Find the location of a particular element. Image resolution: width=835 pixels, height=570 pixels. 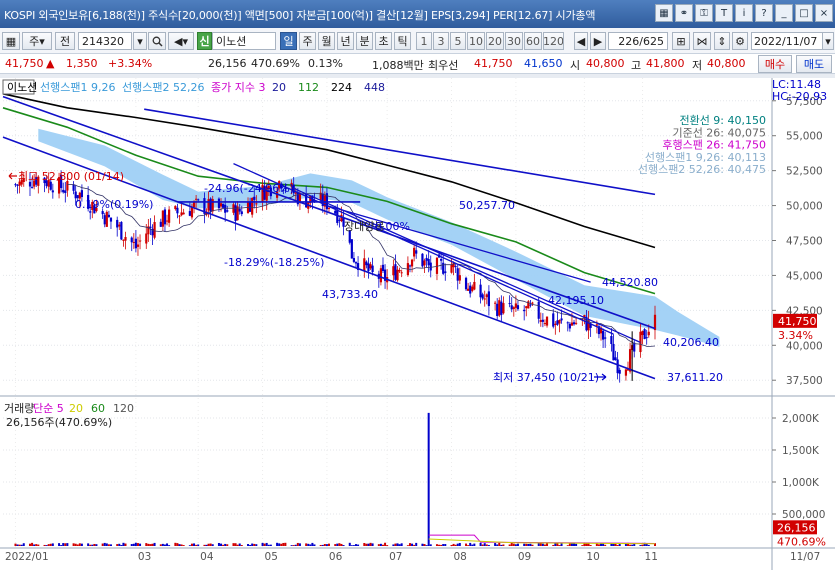

search-icon is located at coordinates (157, 41).